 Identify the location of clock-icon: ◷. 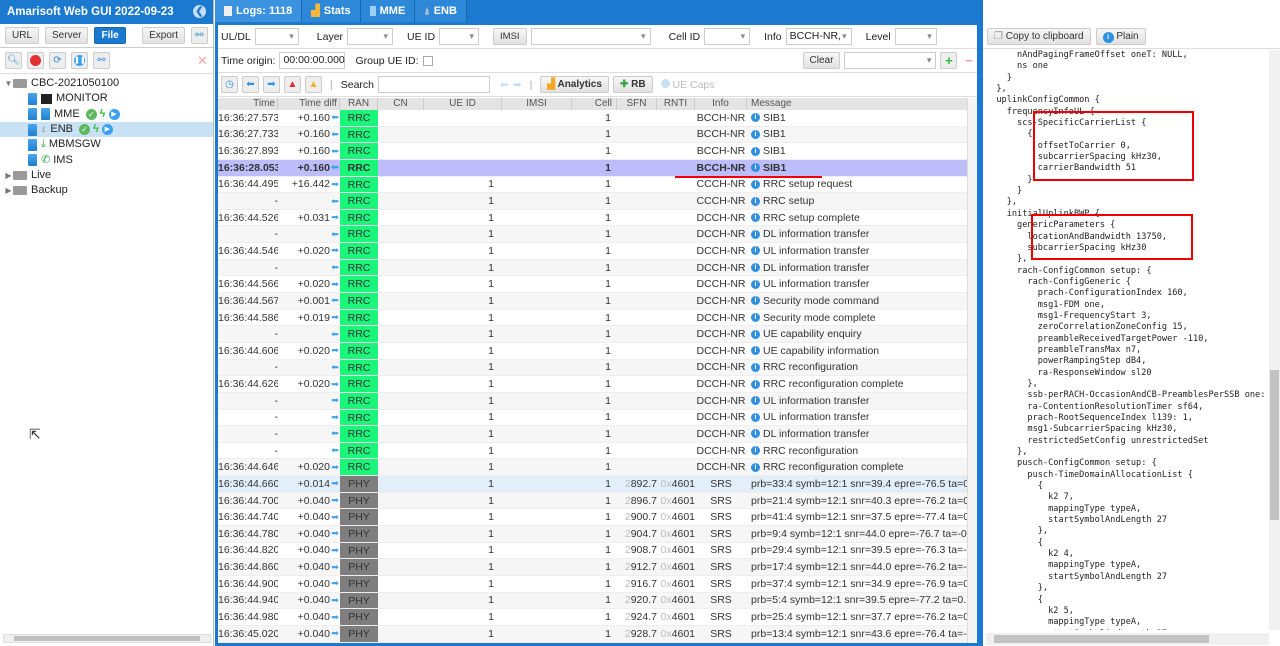
(229, 84).